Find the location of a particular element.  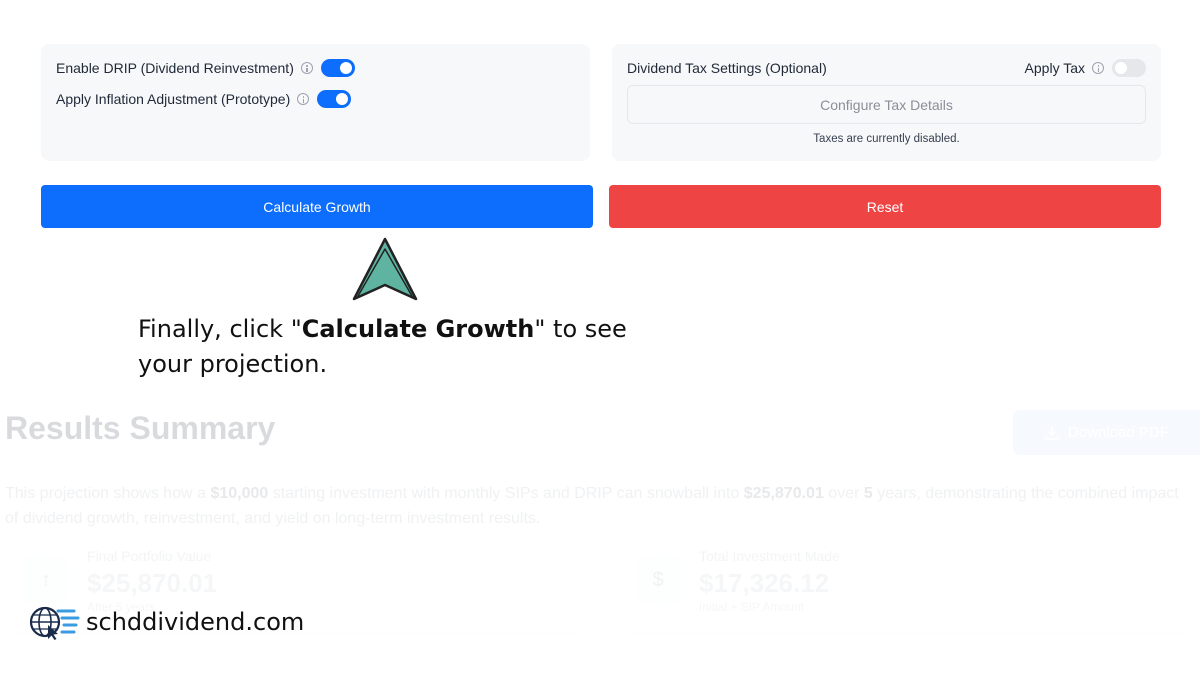

card-label: Final Portfolio Value is located at coordinates (149, 556).